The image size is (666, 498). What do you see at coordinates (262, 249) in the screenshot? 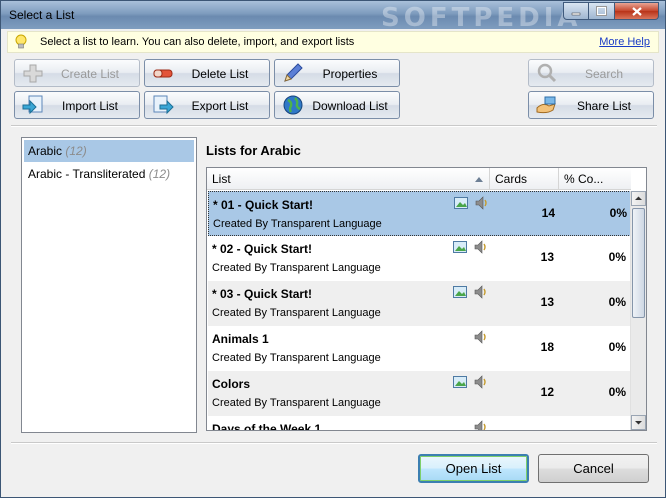
I see `list-name: * 02 - Quick Start!` at bounding box center [262, 249].